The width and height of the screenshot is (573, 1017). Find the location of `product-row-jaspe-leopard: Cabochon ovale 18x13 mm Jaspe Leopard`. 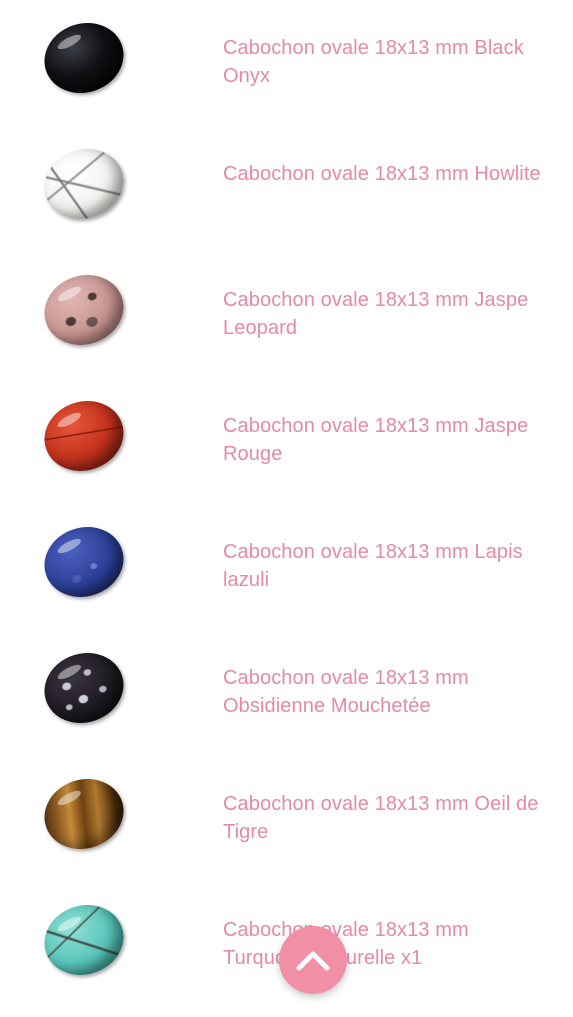

product-row-jaspe-leopard: Cabochon ovale 18x13 mm Jaspe Leopard is located at coordinates (286, 315).